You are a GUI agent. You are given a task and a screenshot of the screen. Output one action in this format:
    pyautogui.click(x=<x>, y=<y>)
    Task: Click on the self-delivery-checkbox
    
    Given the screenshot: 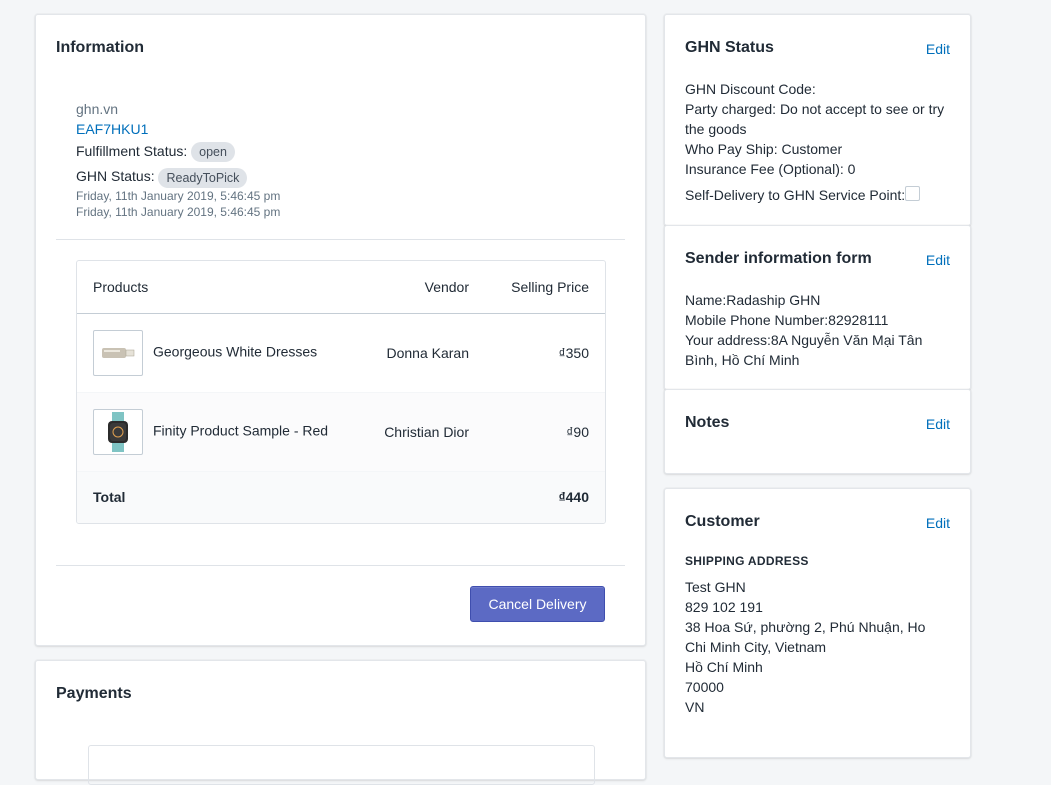 What is the action you would take?
    pyautogui.click(x=913, y=193)
    